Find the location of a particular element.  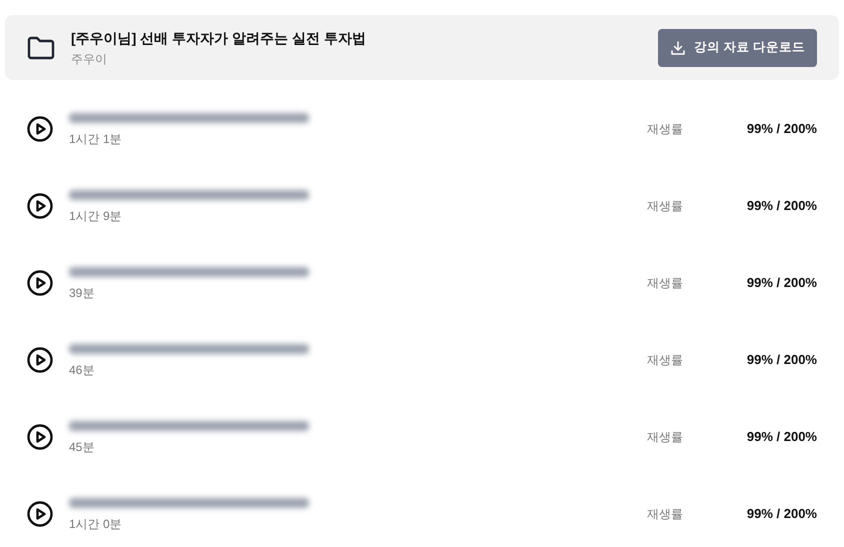

instructor-name: 주우이 is located at coordinates (89, 59).